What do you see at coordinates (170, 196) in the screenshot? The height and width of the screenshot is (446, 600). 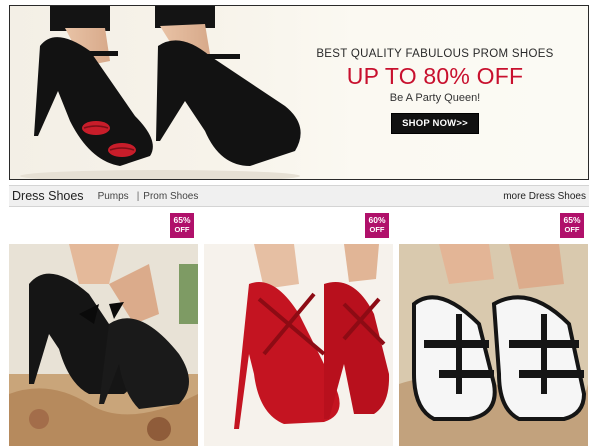 I see `category-link-prom-shoes: Prom Shoes` at bounding box center [170, 196].